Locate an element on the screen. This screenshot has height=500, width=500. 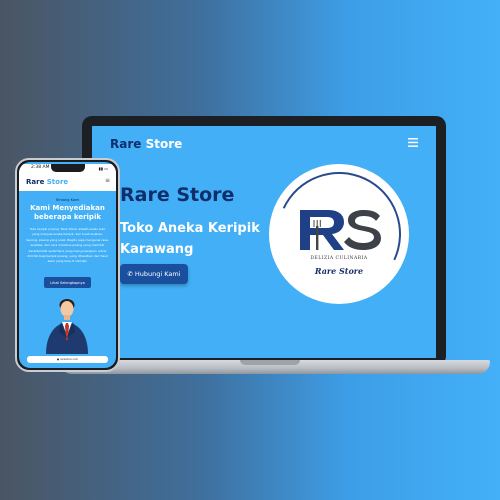
phone-navbar: Rare Store ≡ is located at coordinates (67, 182).